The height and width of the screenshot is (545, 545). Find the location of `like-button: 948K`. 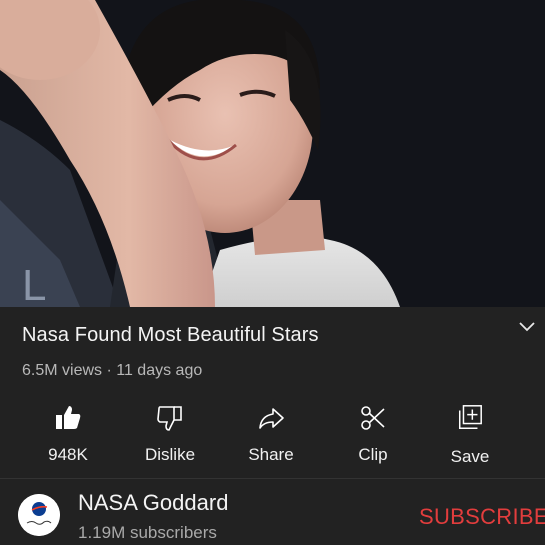

like-button: 948K is located at coordinates (68, 433).